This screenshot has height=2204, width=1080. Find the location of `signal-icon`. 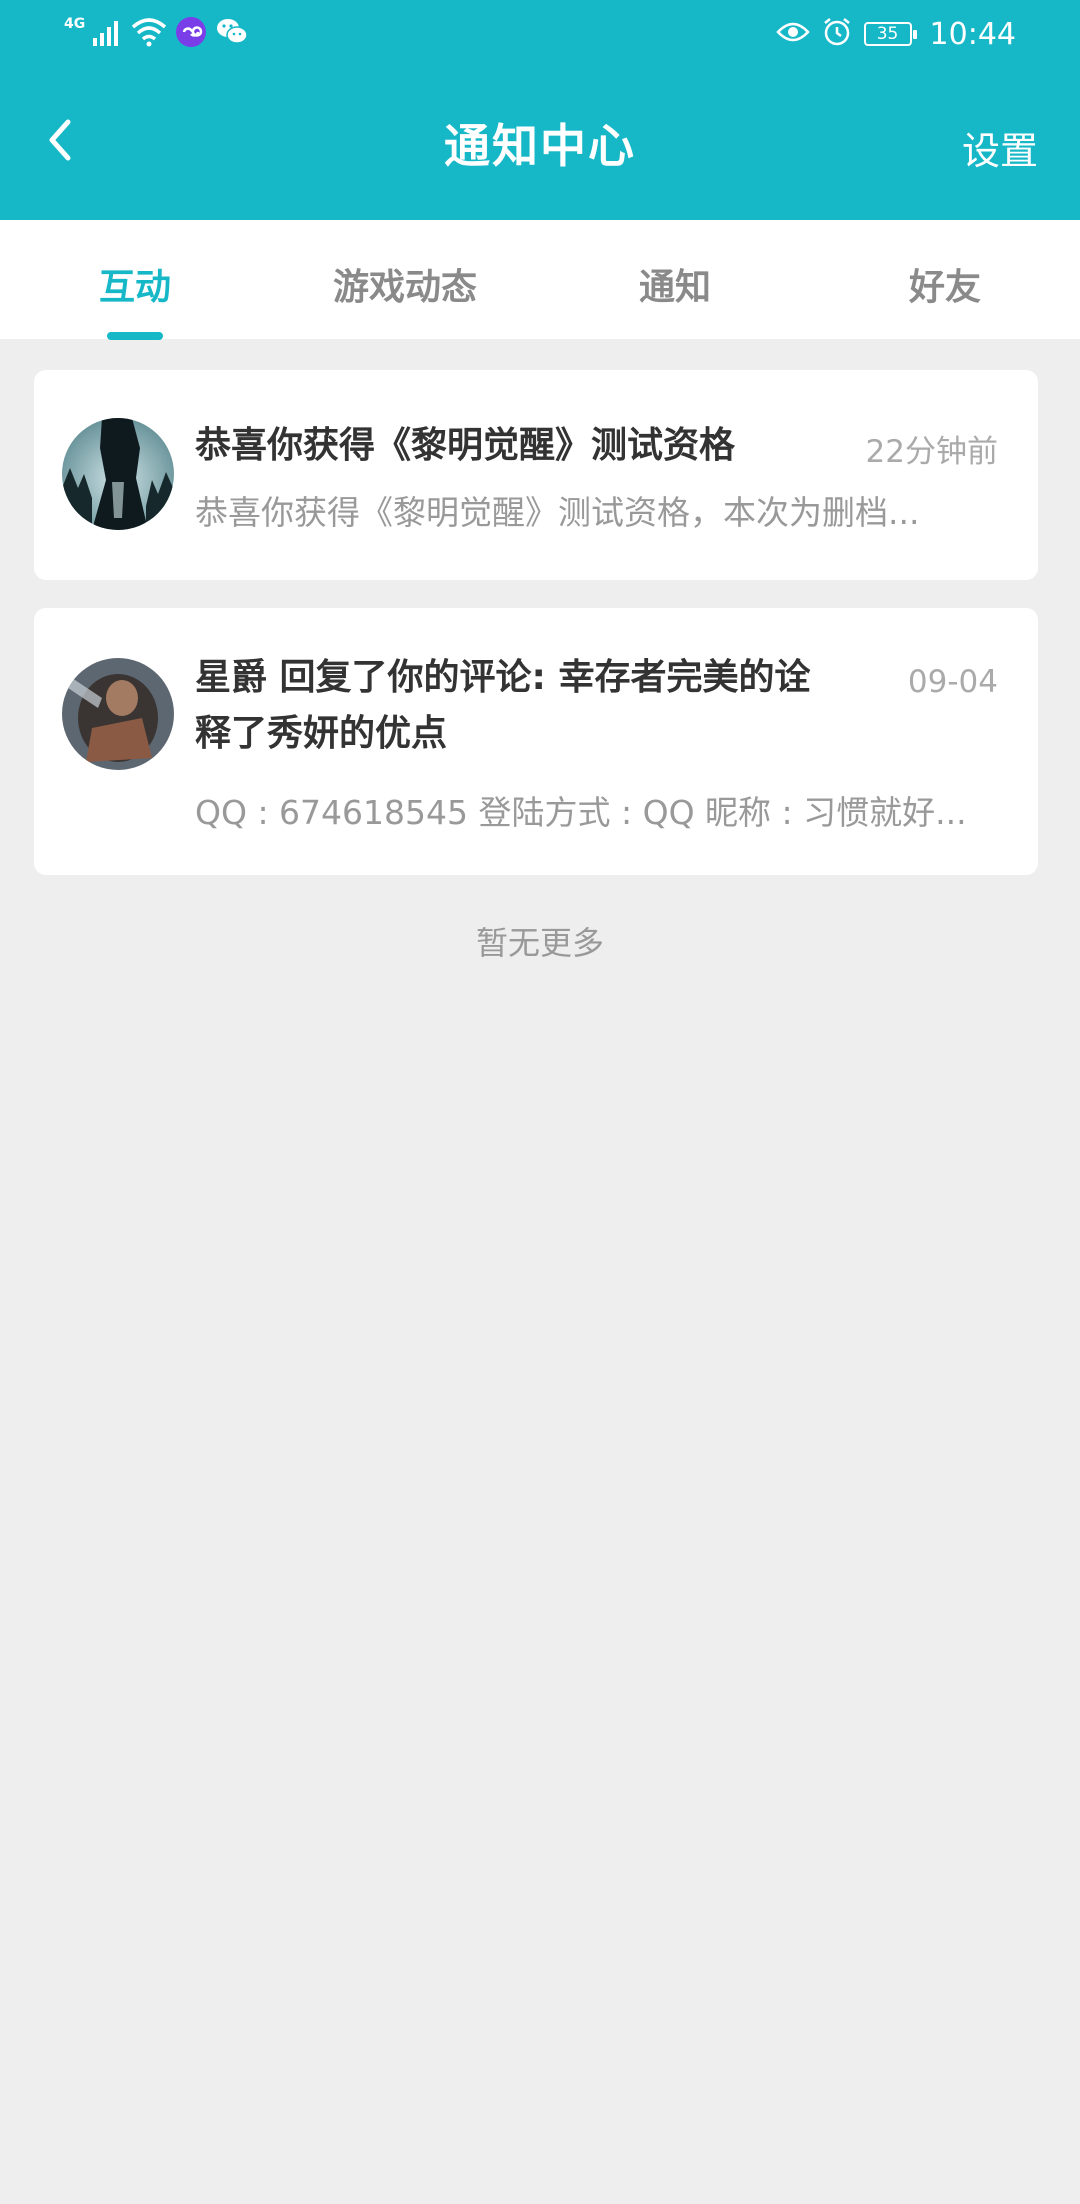

signal-icon is located at coordinates (108, 34).